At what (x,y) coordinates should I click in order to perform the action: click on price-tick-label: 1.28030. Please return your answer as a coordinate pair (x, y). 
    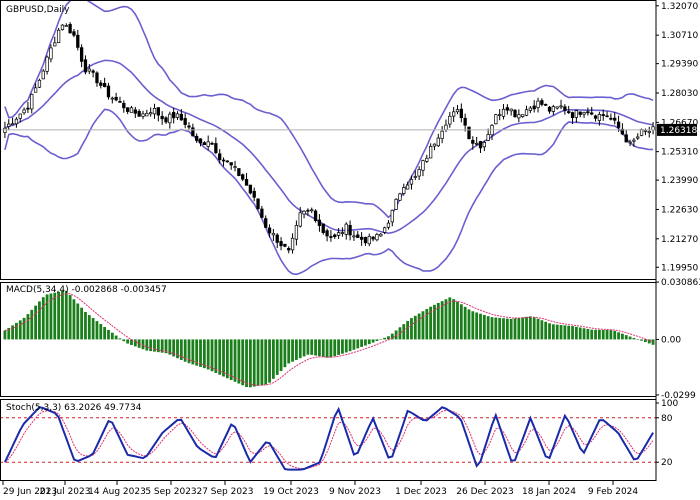
    Looking at the image, I should click on (679, 94).